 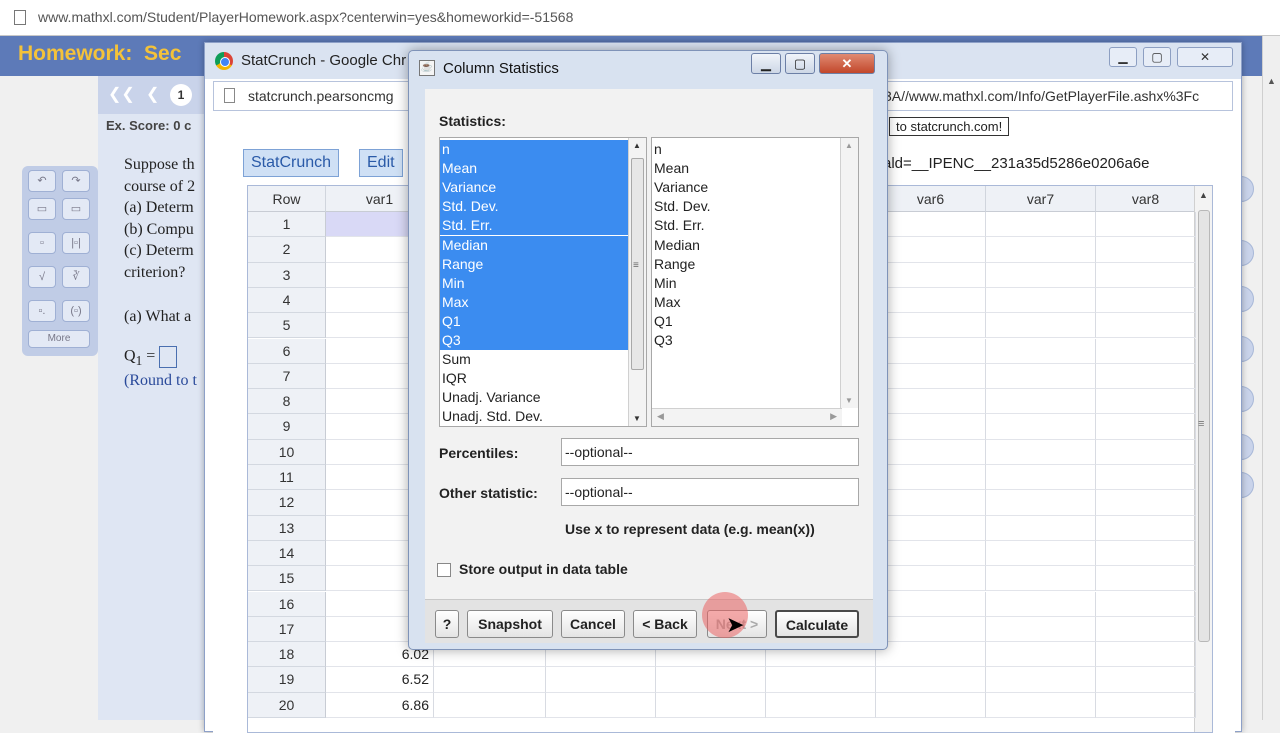 What do you see at coordinates (742, 264) in the screenshot?
I see `selected-statistic: Range` at bounding box center [742, 264].